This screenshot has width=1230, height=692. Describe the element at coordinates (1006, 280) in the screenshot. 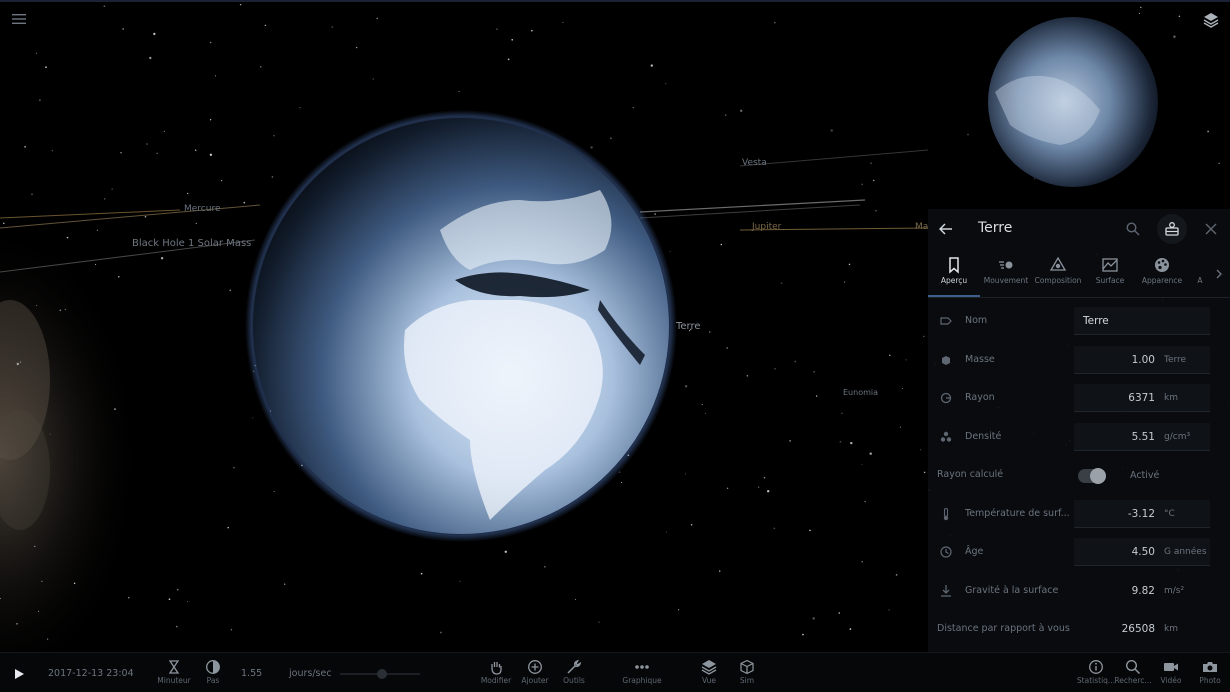

I see `tab-mouvement-label: Mouvement` at that location.